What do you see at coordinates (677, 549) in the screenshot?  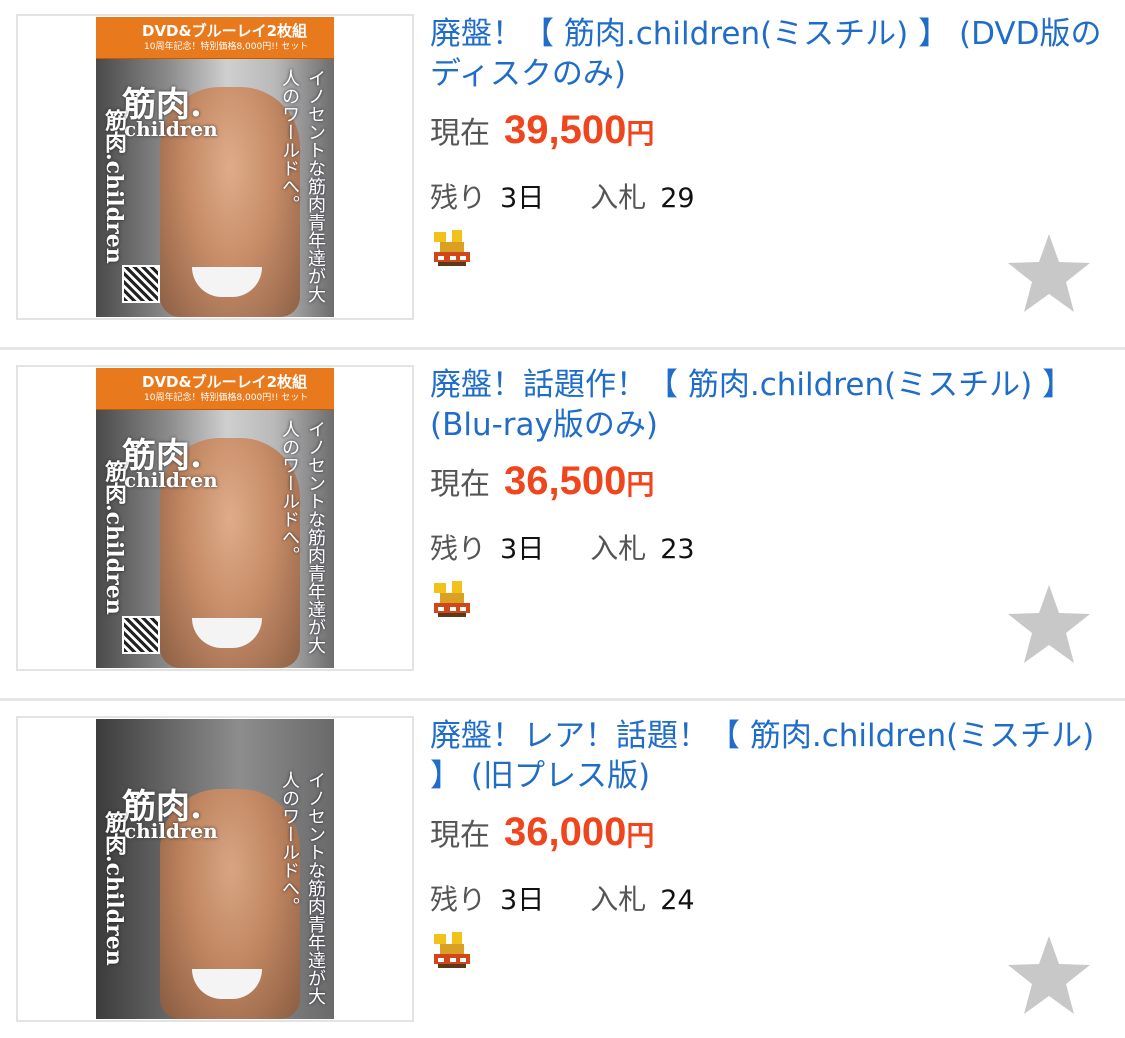 I see `bids-value: 23` at bounding box center [677, 549].